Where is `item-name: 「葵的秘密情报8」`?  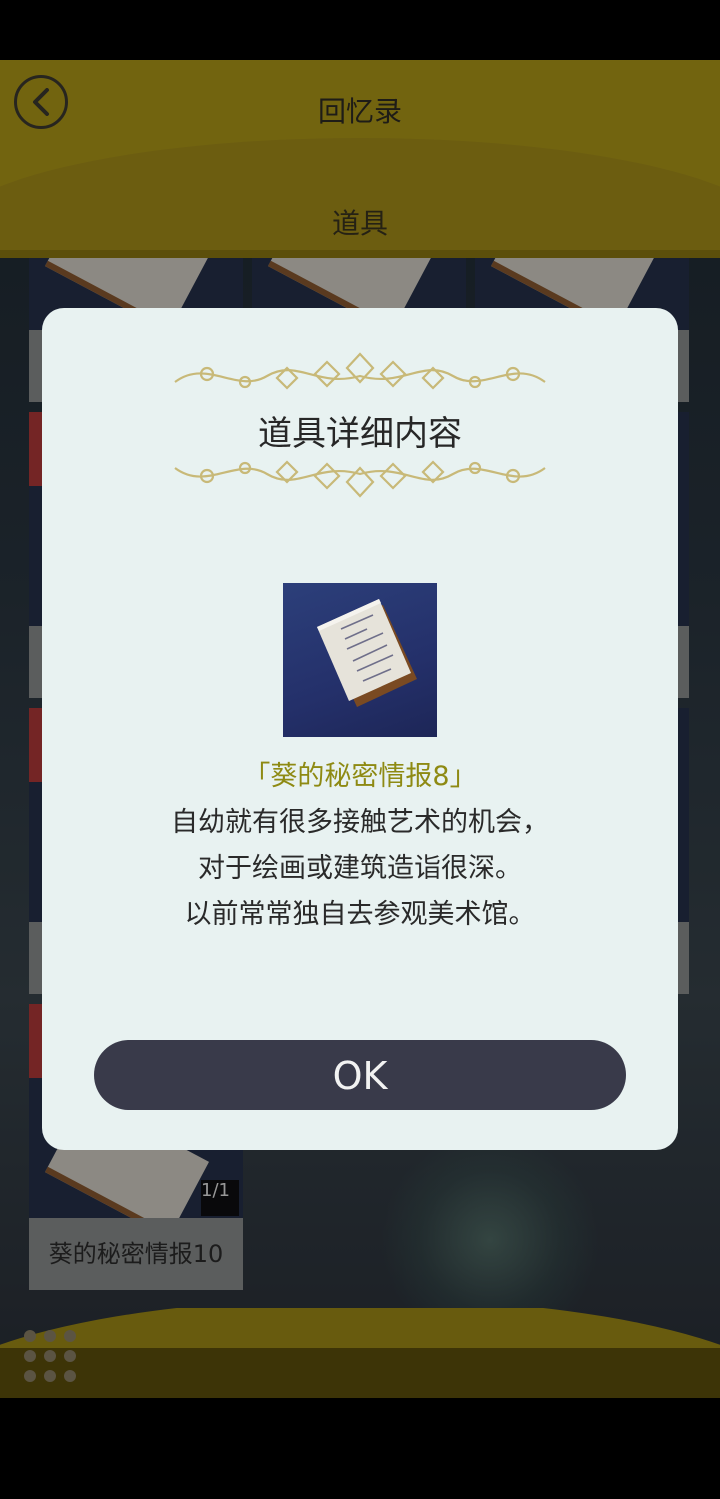
item-name: 「葵的秘密情报8」 is located at coordinates (360, 776).